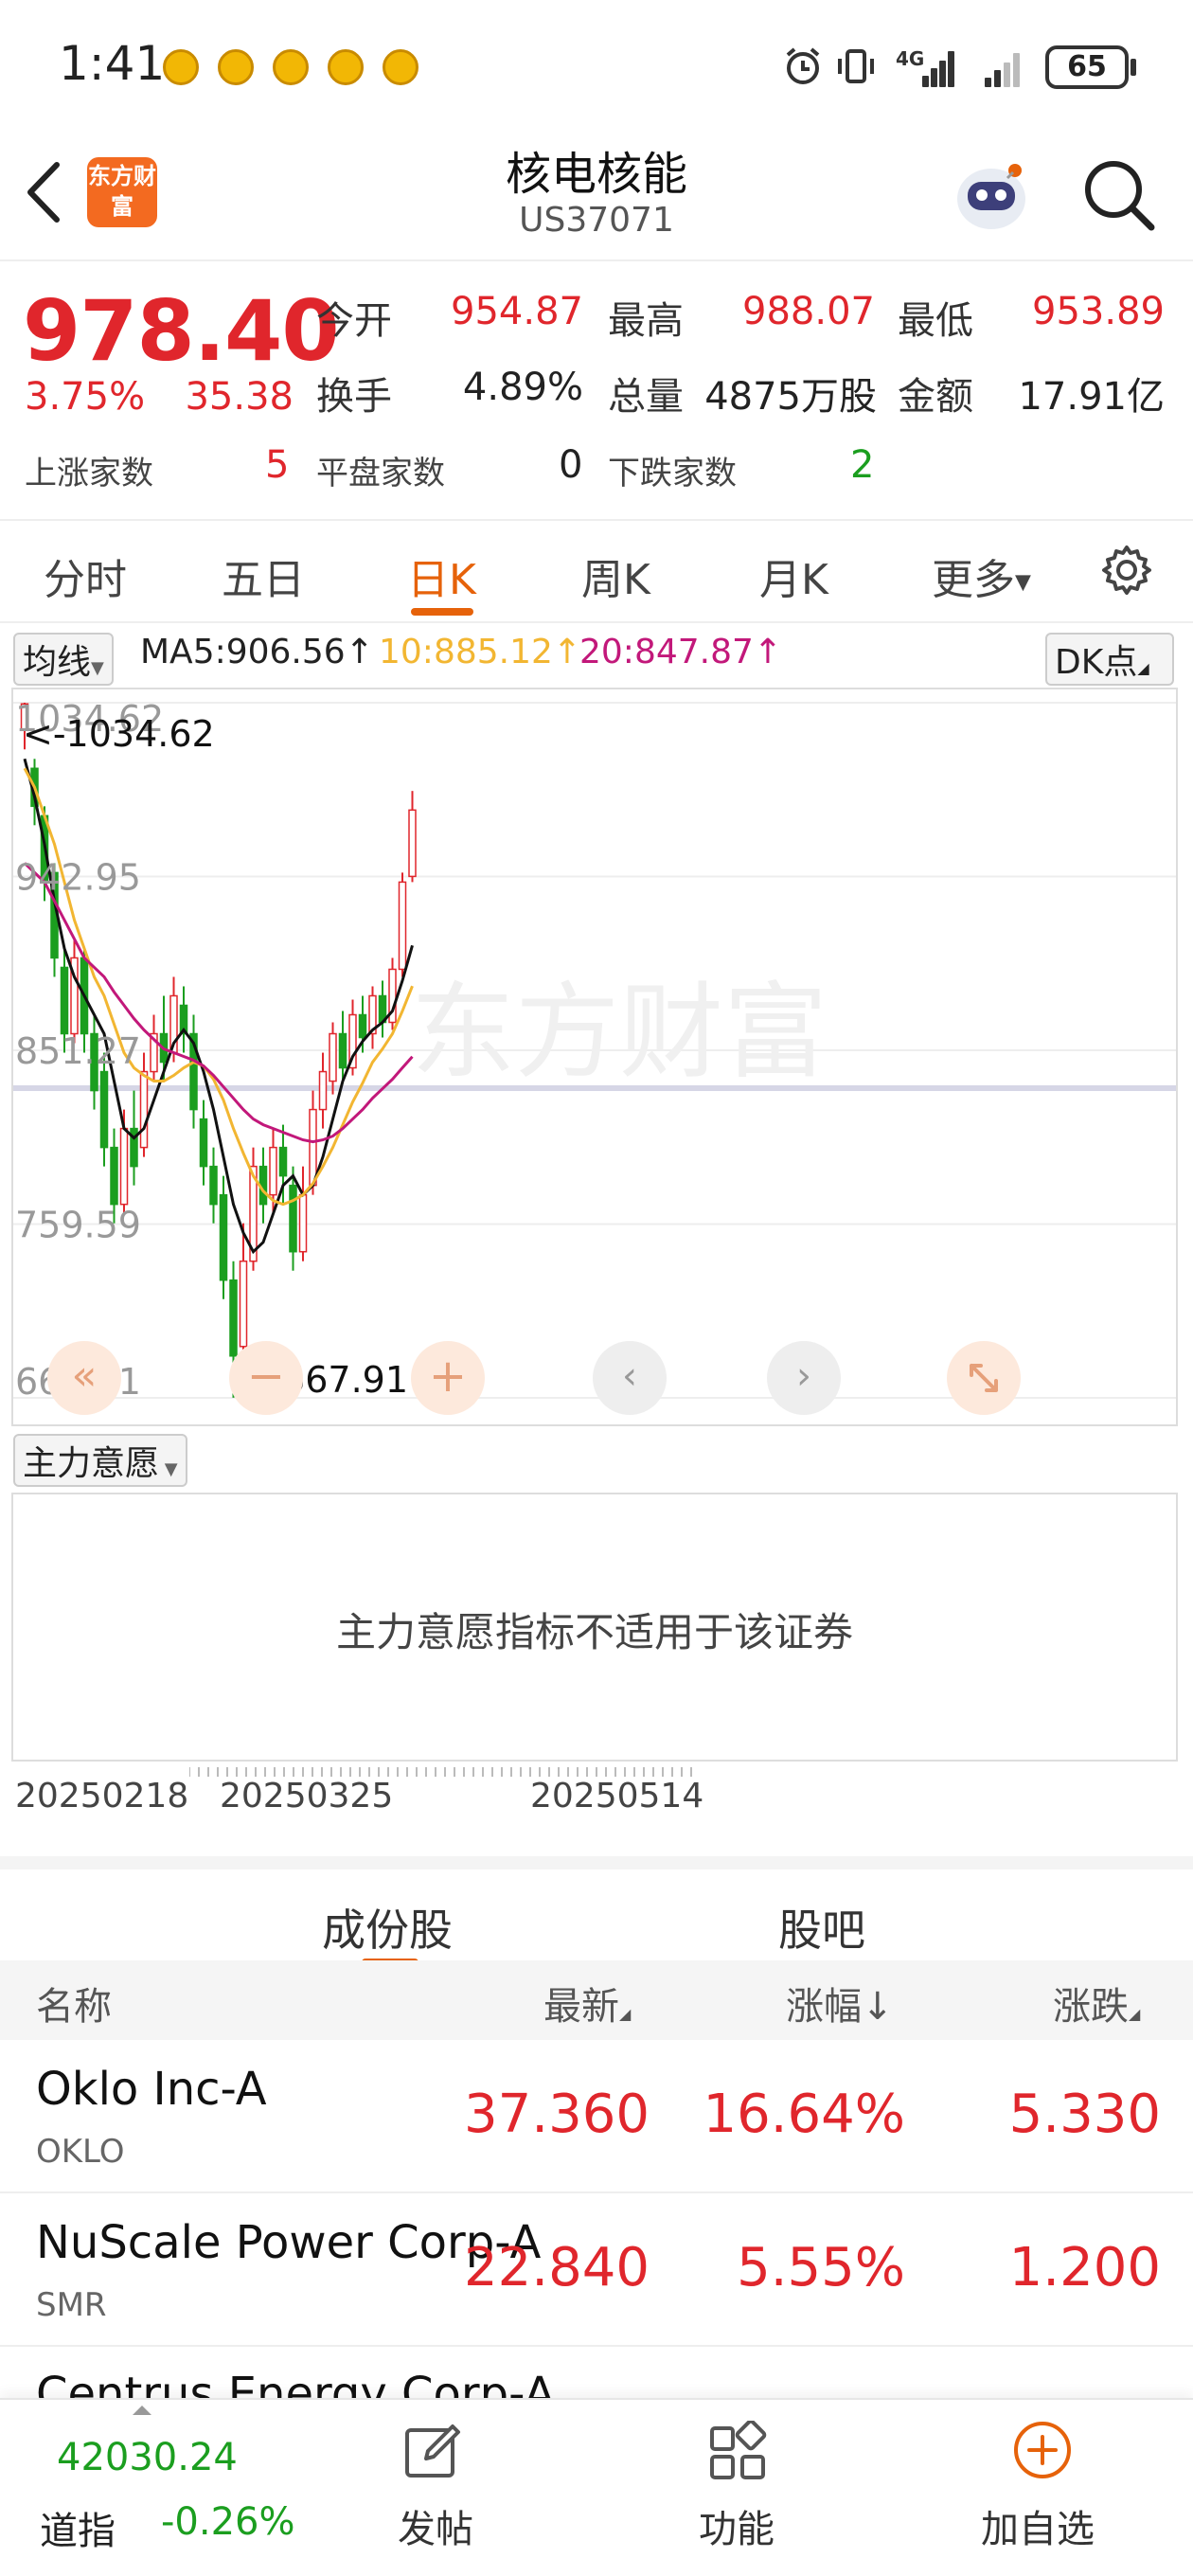 The width and height of the screenshot is (1193, 2576). I want to click on col-change-pct: 涨幅↓, so click(840, 2003).